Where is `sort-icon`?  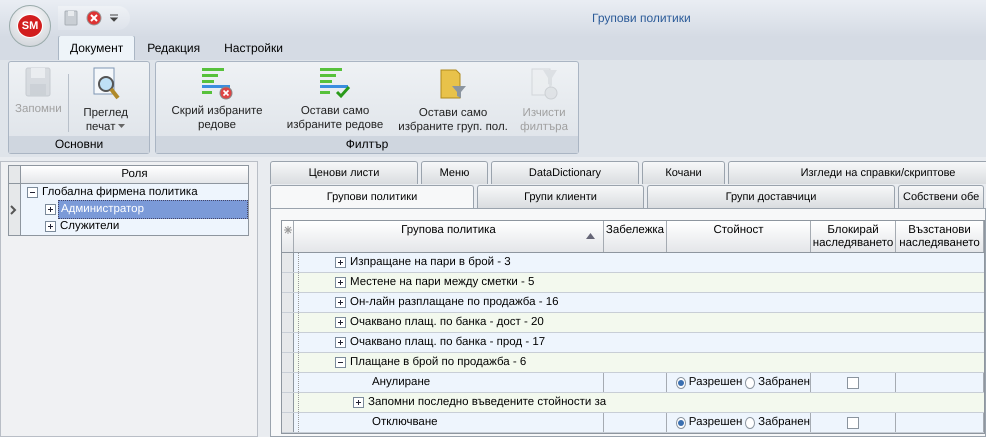 sort-icon is located at coordinates (590, 236).